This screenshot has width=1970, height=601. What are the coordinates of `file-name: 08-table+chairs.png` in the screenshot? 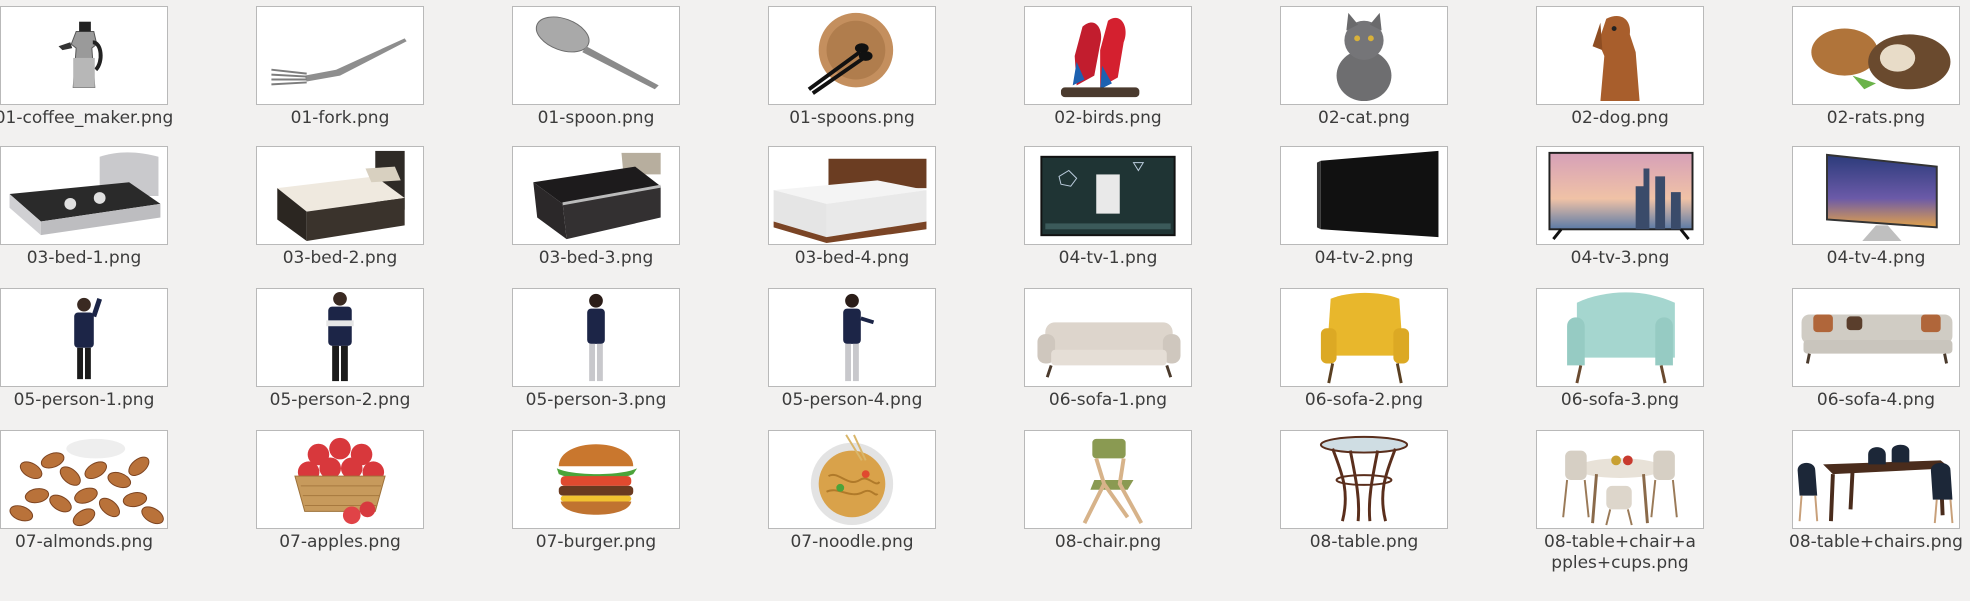 It's located at (1876, 542).